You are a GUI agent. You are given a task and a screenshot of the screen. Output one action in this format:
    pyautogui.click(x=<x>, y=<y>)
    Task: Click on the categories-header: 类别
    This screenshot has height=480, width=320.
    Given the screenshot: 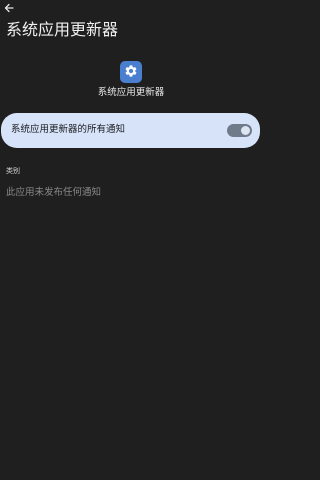 What is the action you would take?
    pyautogui.click(x=13, y=171)
    